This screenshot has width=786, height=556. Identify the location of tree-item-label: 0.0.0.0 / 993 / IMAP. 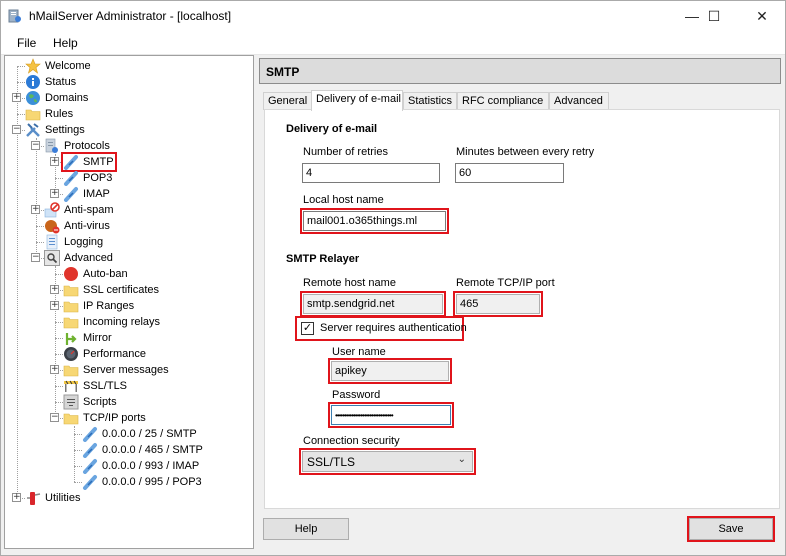
(151, 466).